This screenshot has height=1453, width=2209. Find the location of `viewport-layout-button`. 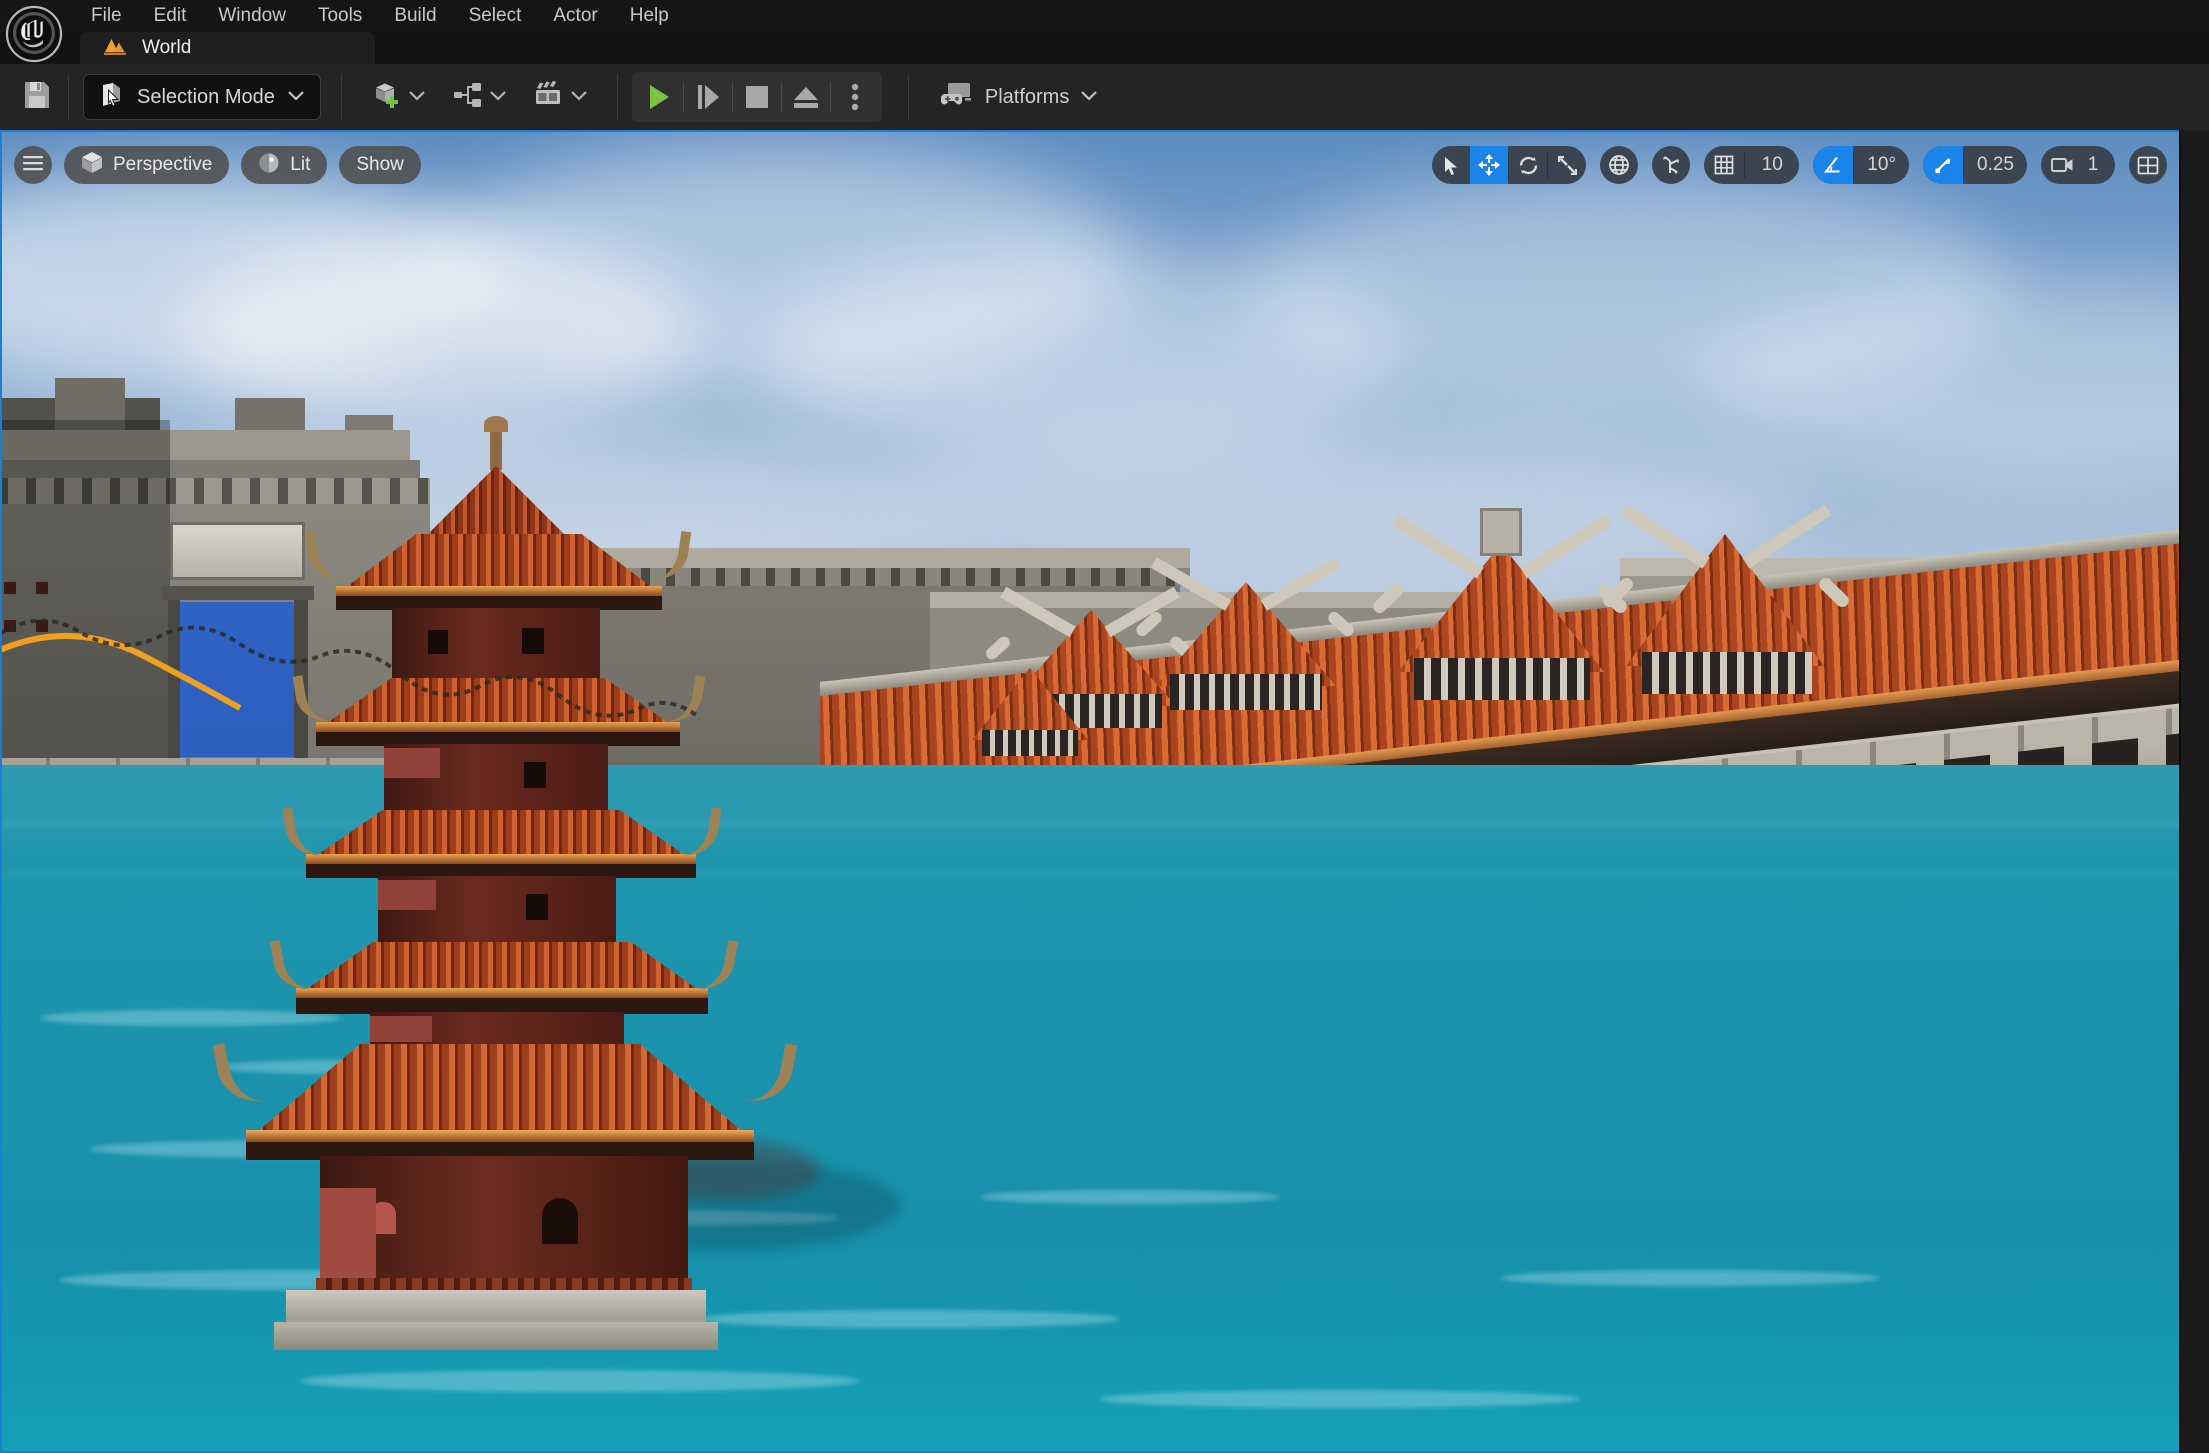

viewport-layout-button is located at coordinates (2148, 165).